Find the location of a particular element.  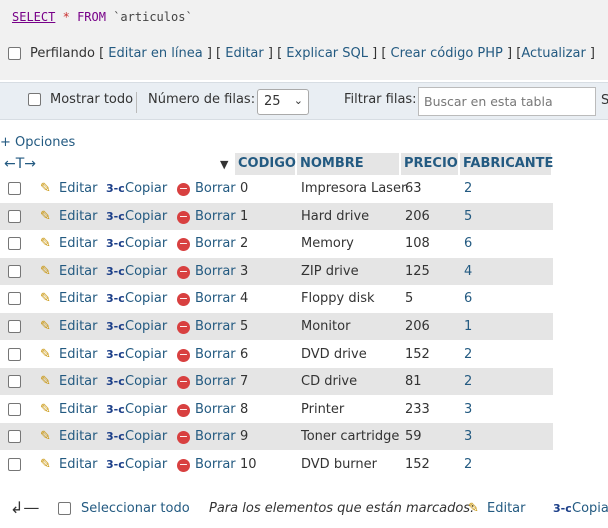

column-header-precio: PRECIO is located at coordinates (430, 164).